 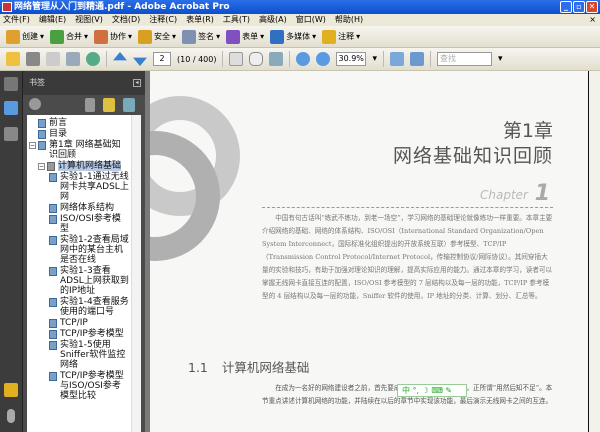 What do you see at coordinates (79, 123) in the screenshot?
I see `bookmark-item: 前言` at bounding box center [79, 123].